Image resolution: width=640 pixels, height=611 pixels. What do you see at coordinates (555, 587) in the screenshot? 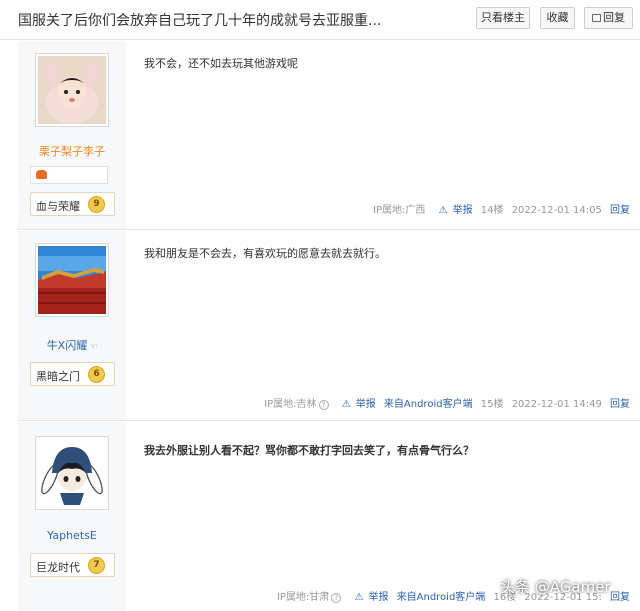
I see `watermark: 头条 @AGamer` at bounding box center [555, 587].